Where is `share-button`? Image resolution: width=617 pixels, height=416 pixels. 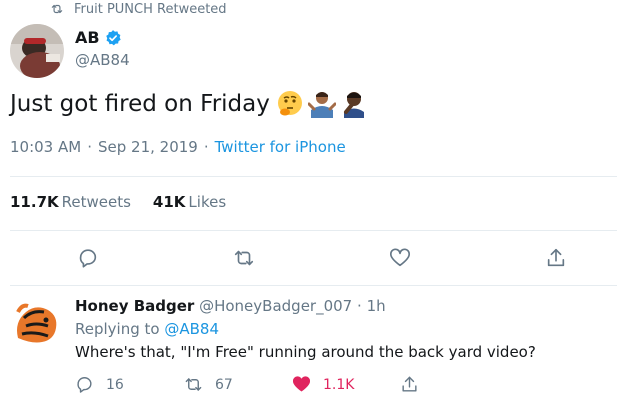 share-button is located at coordinates (556, 258).